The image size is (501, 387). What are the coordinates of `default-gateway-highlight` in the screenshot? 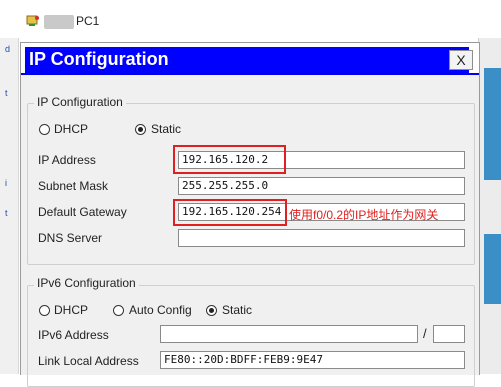 It's located at (230, 212).